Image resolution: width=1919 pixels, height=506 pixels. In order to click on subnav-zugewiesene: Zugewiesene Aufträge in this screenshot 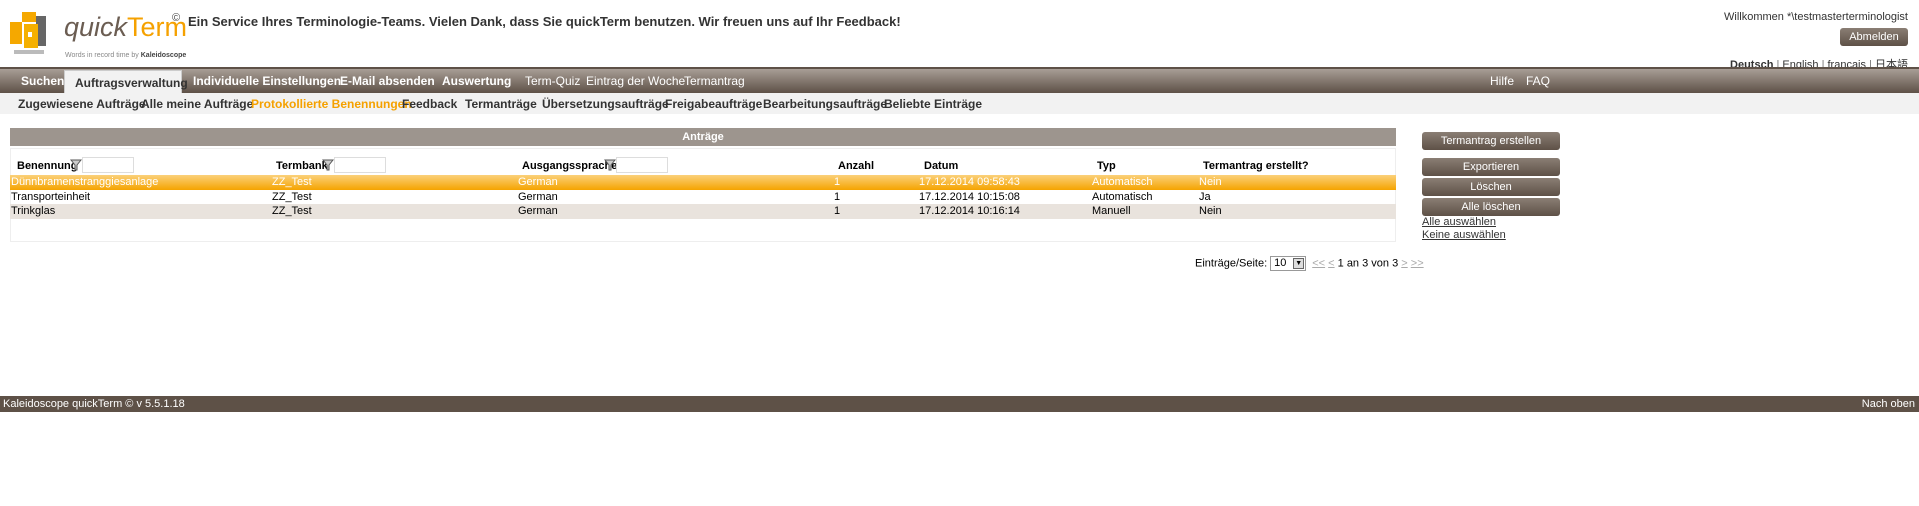, I will do `click(82, 104)`.